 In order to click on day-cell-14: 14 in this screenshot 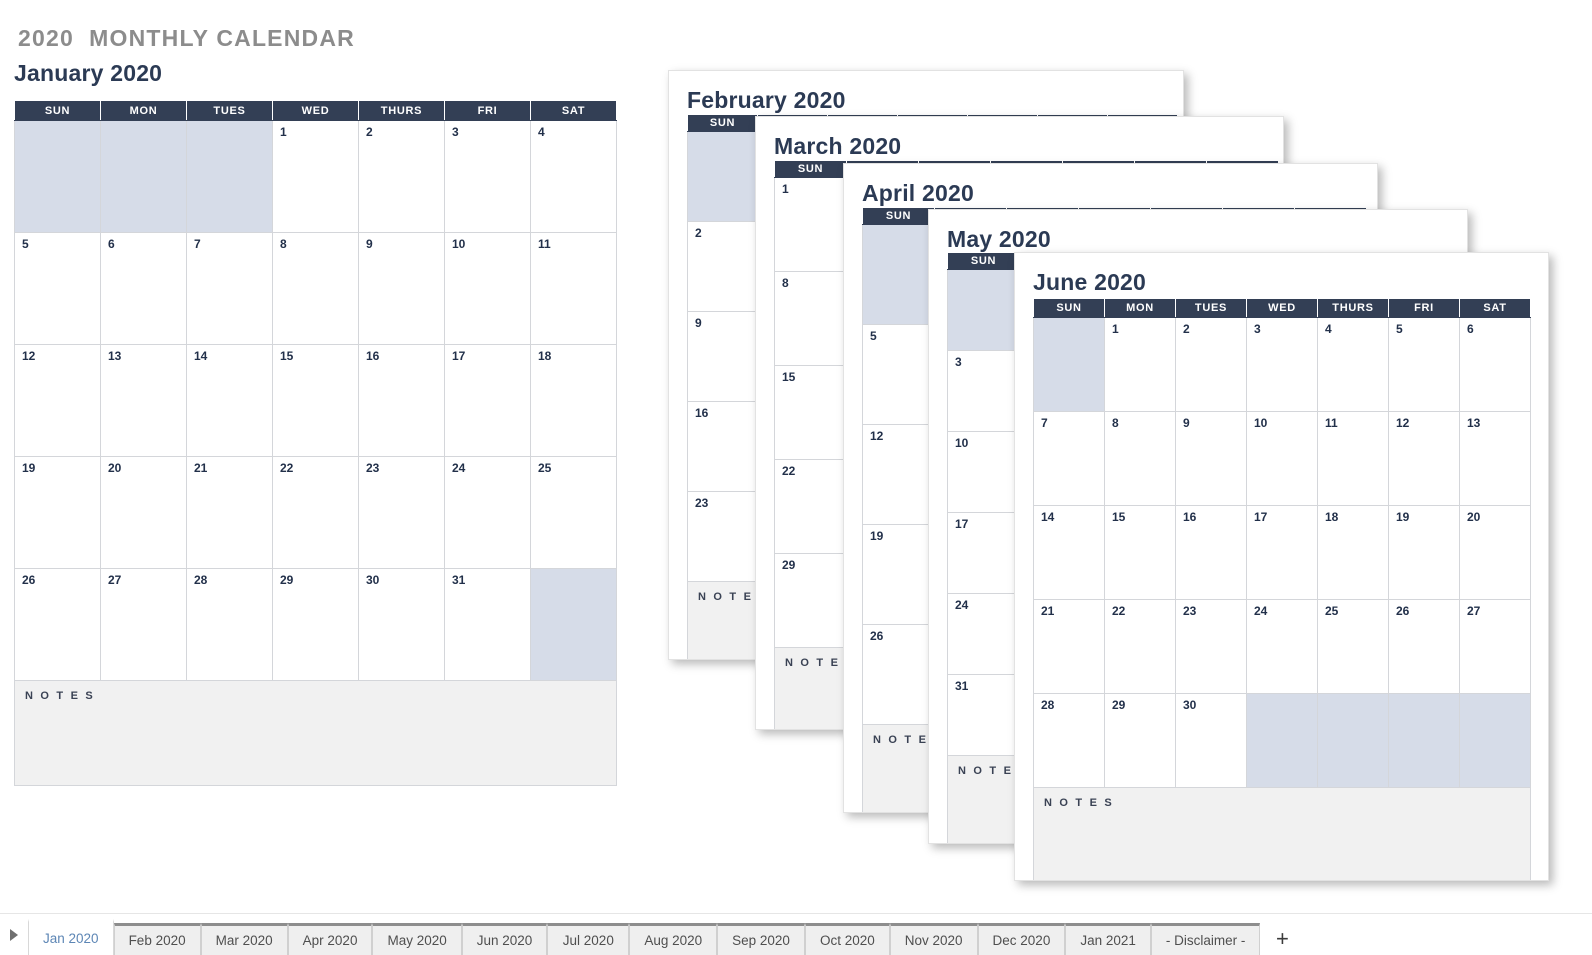, I will do `click(1069, 552)`.